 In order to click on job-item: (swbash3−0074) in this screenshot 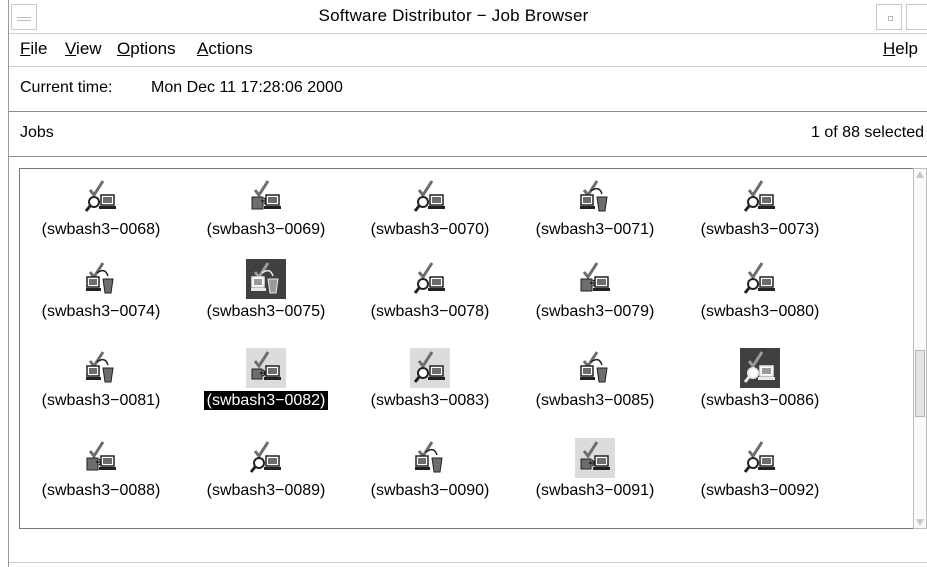, I will do `click(101, 307)`.